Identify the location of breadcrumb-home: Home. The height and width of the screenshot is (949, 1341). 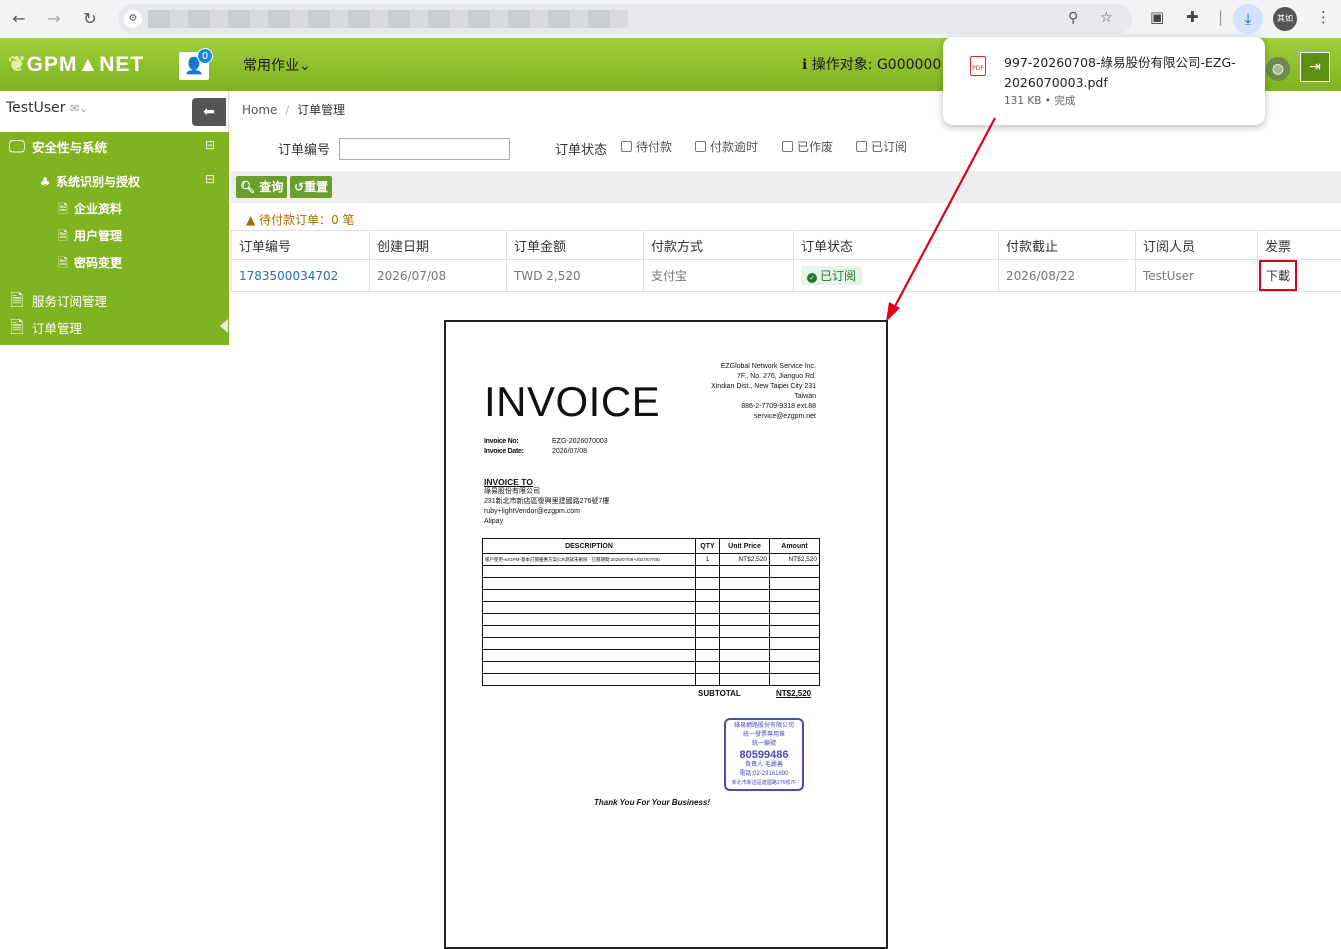
(259, 110).